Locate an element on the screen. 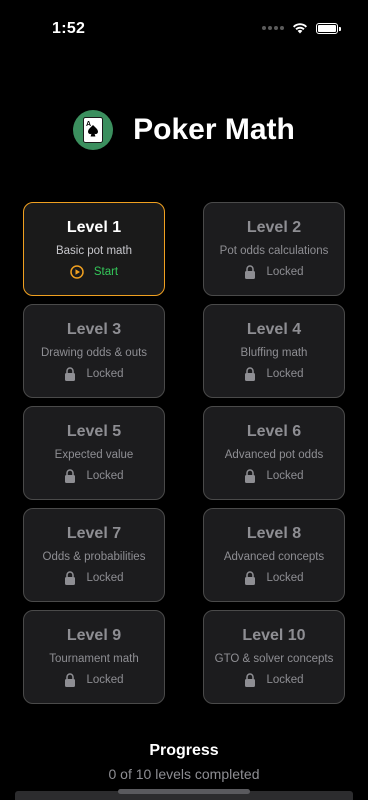 This screenshot has width=368, height=800. level-card-4: Level 4 Bluffing math Locked is located at coordinates (274, 351).